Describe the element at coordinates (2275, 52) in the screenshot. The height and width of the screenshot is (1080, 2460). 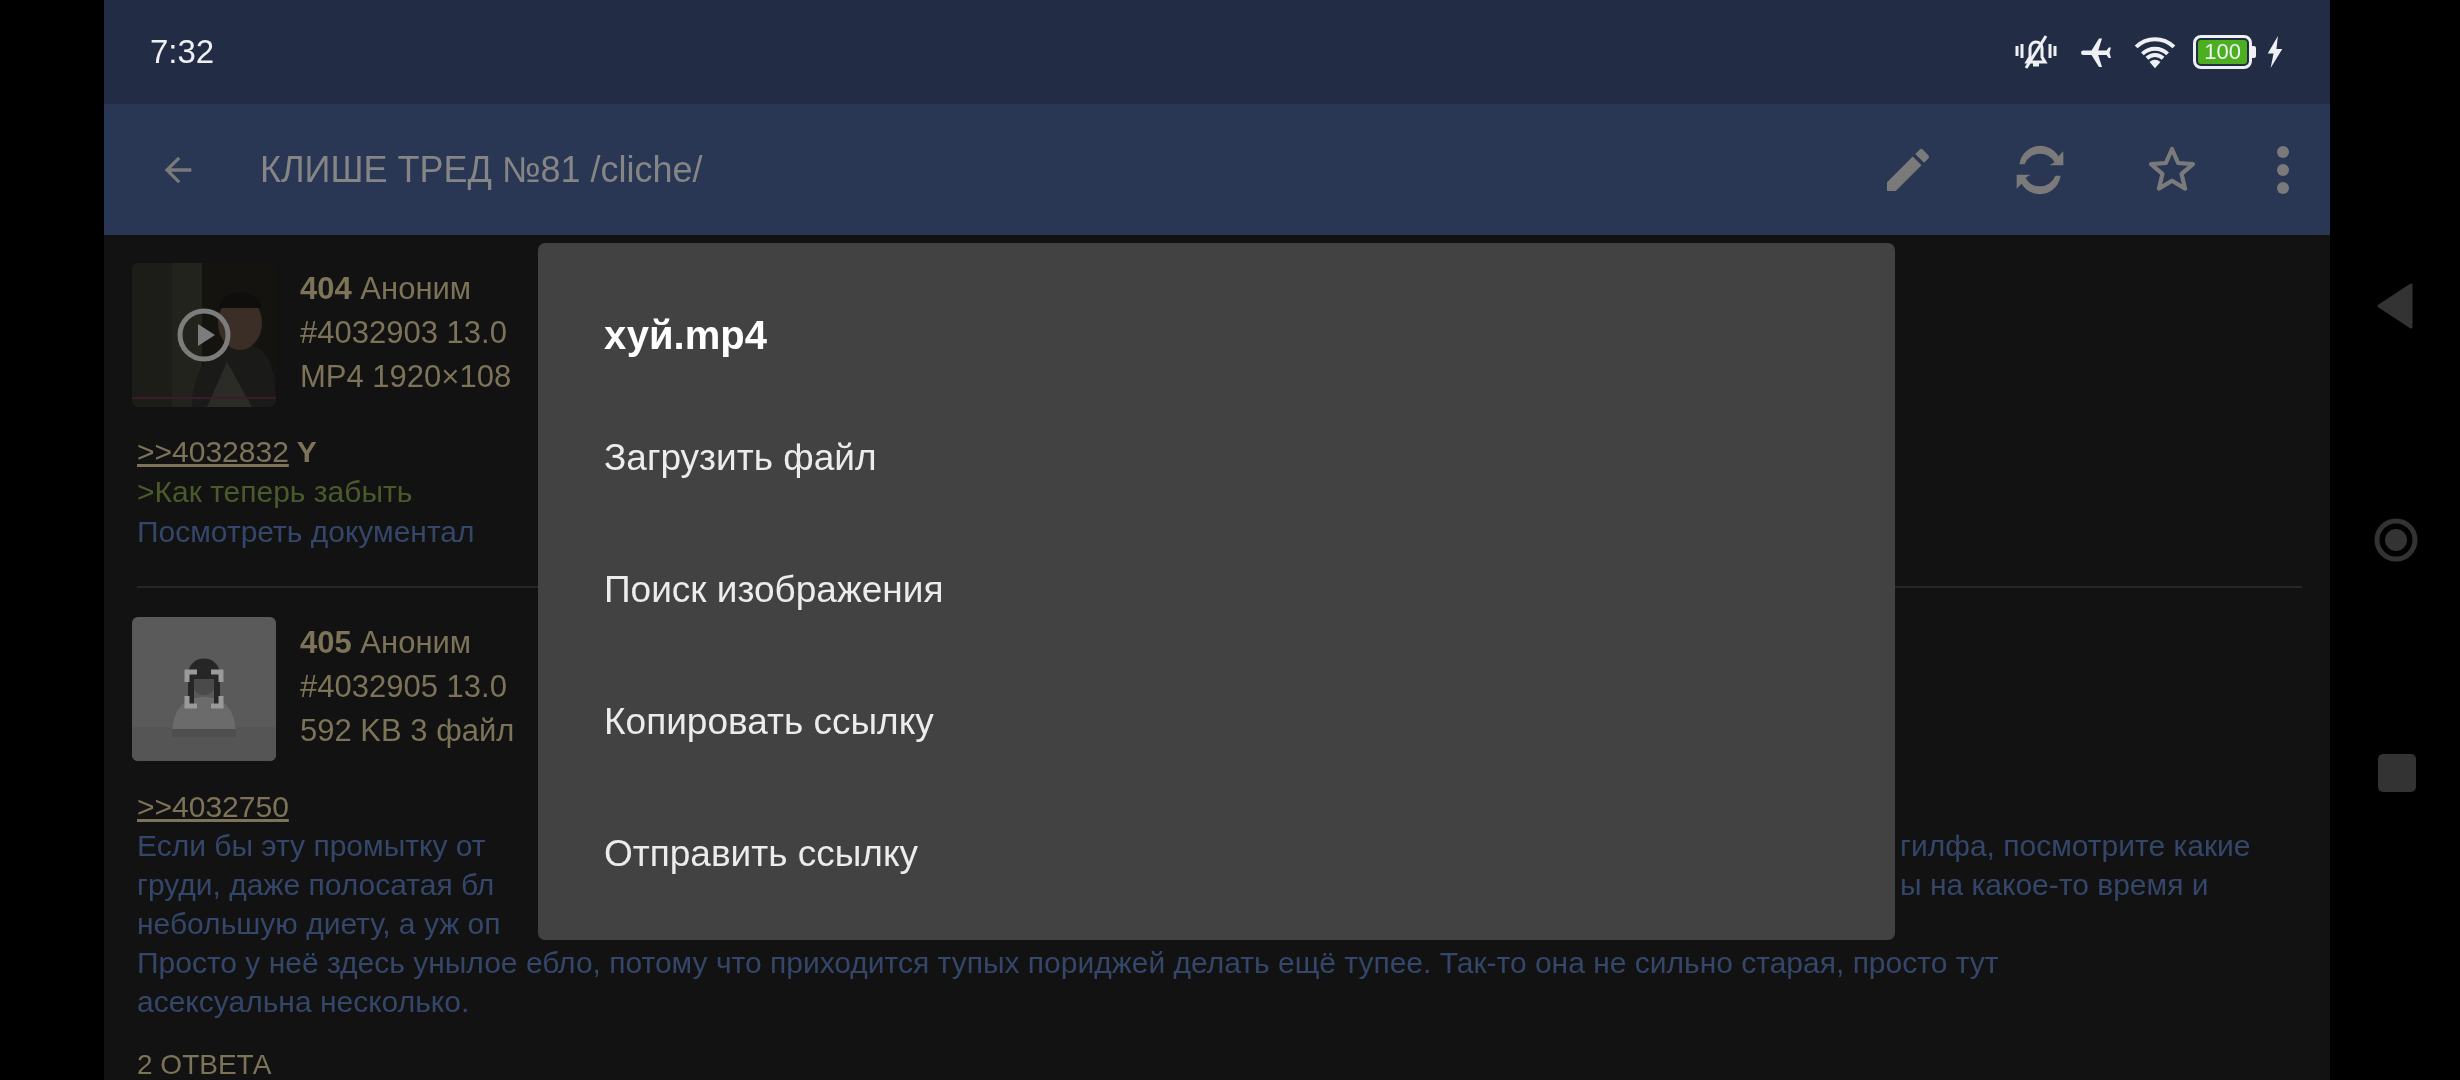
I see `charging-bolt-icon` at that location.